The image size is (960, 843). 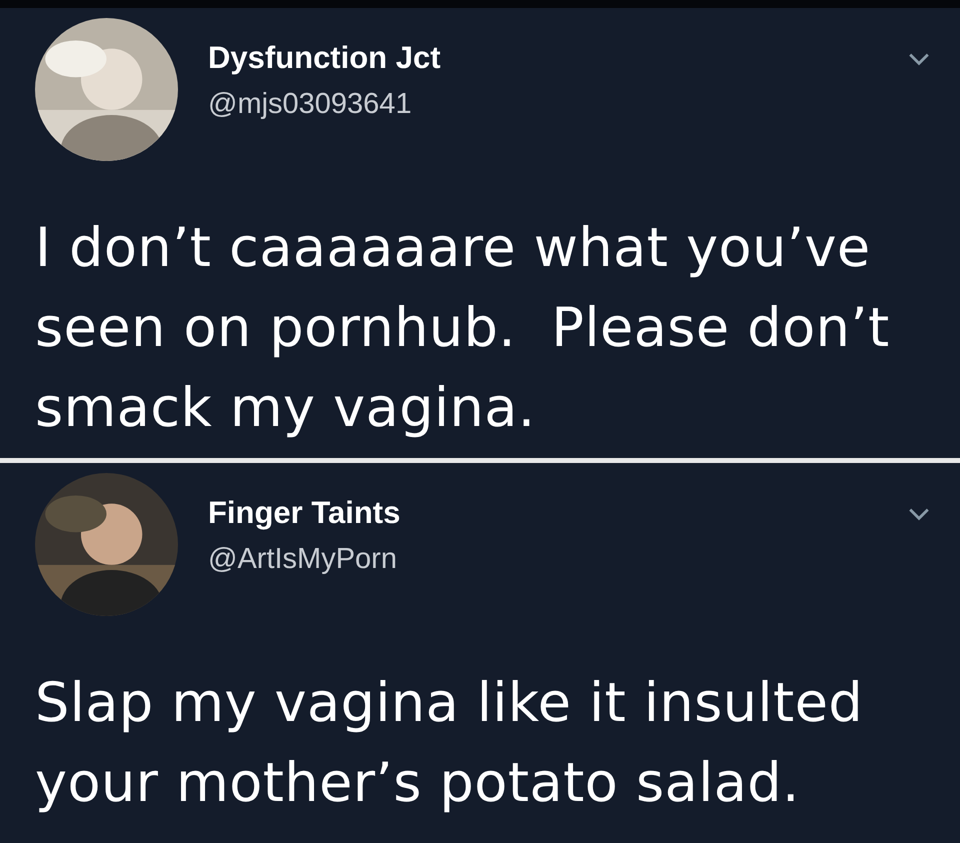 What do you see at coordinates (449, 743) in the screenshot?
I see `tweet-text: Slap my vagina like it insulted your mother’s potato salad.` at bounding box center [449, 743].